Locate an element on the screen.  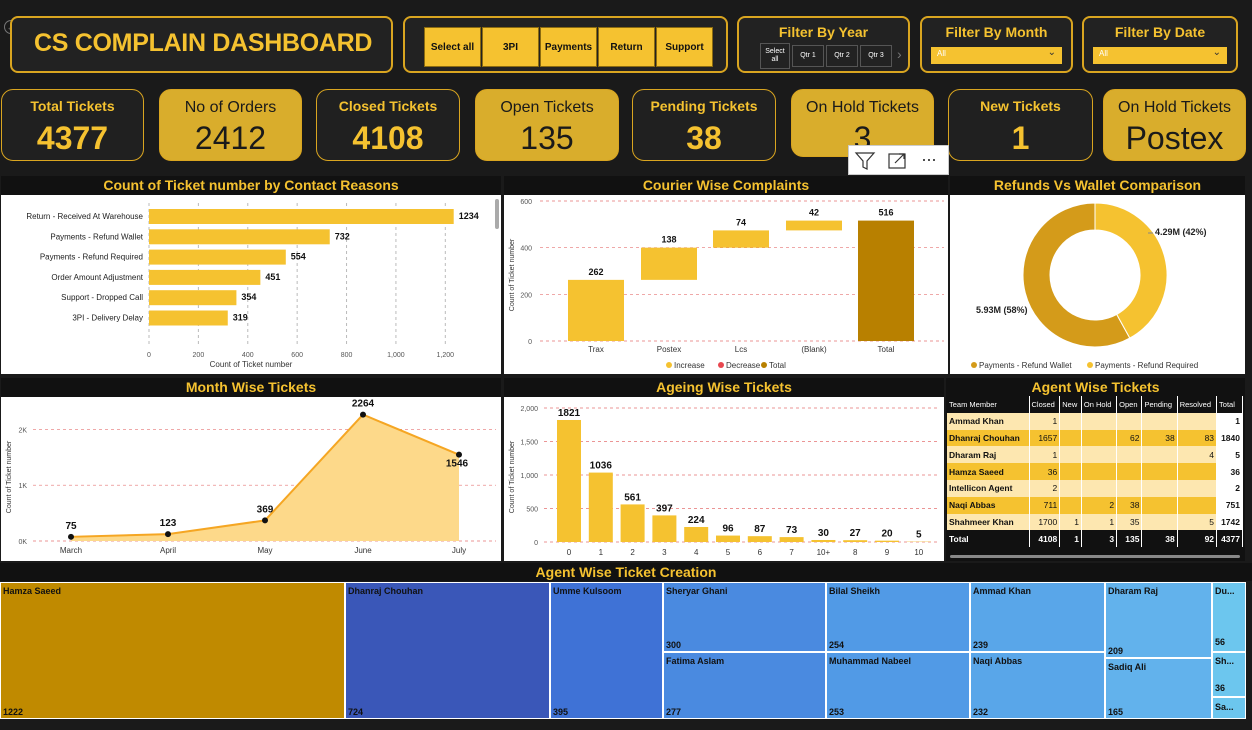
table-cell: 36 is located at coordinates (1045, 471).